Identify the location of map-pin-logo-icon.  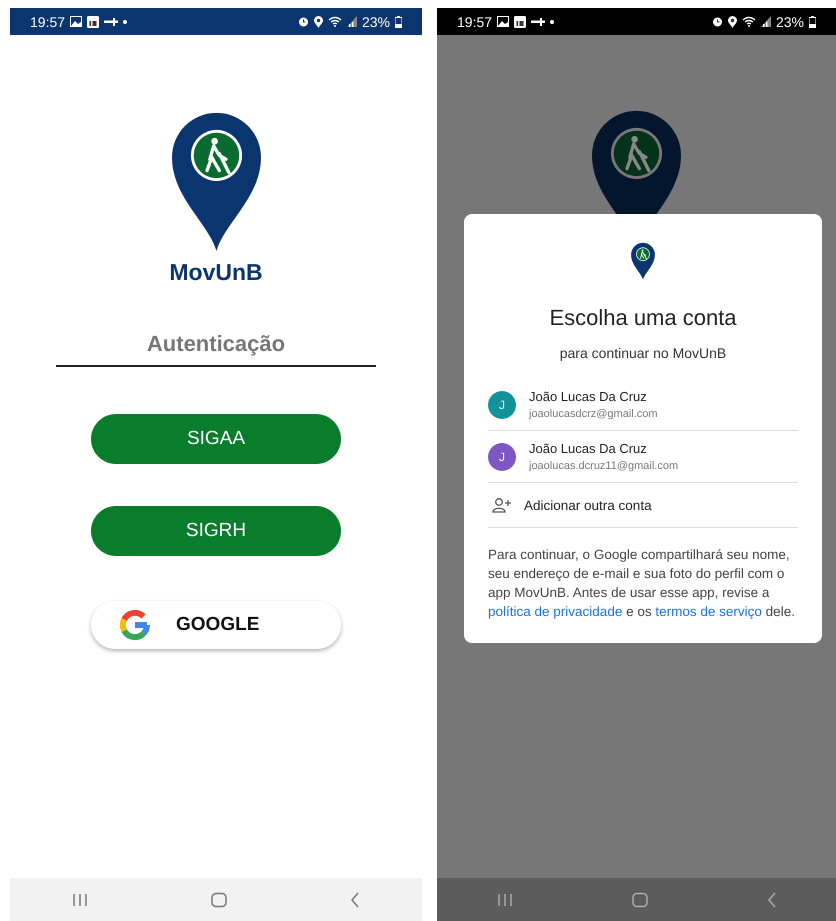
(643, 261).